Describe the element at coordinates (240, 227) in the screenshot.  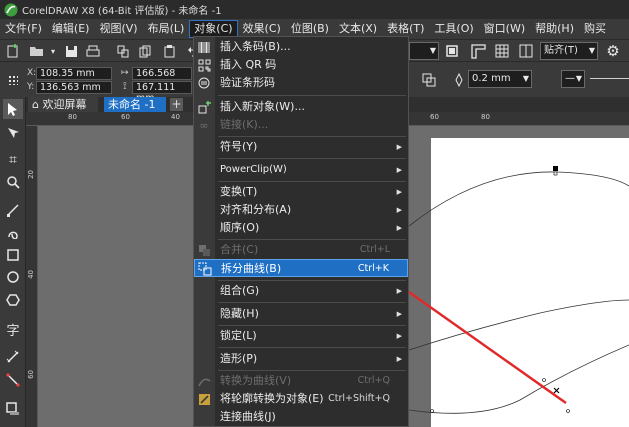
I see `menu-item-label: 顺序(O)` at that location.